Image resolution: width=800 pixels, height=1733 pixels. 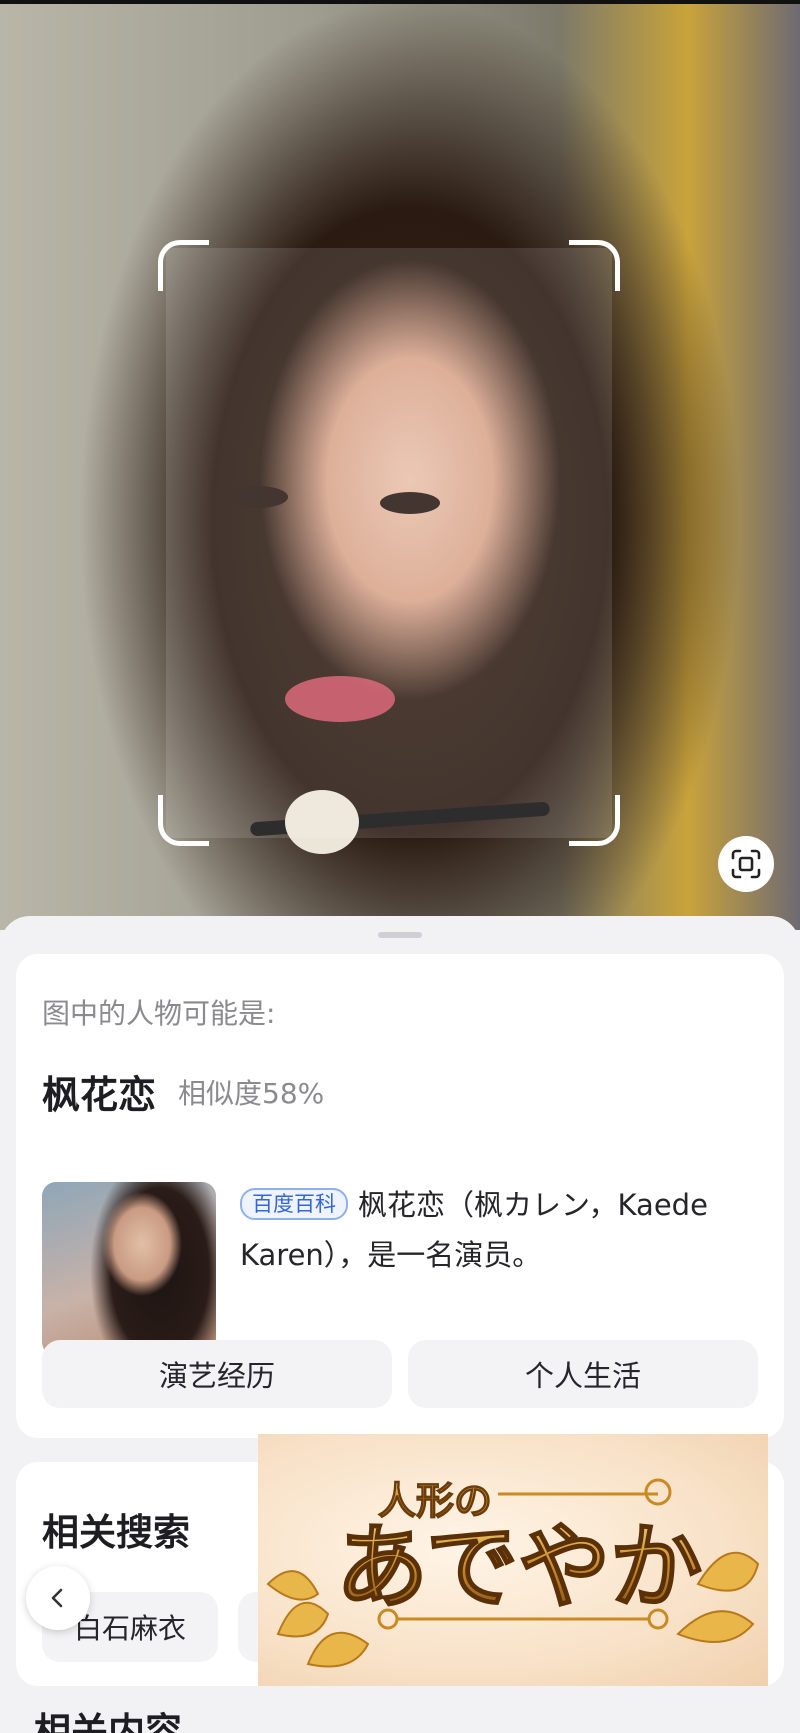 I want to click on ad-artwork: 人形の あでやか, so click(x=513, y=1573).